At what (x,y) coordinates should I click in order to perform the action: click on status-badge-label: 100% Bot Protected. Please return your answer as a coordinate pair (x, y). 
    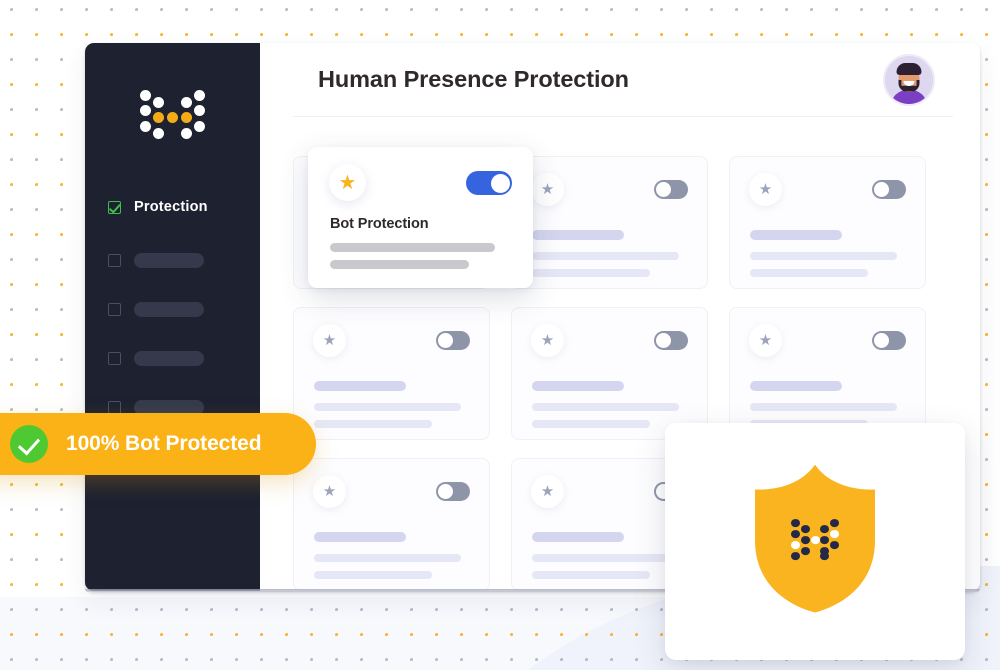
    Looking at the image, I should click on (164, 443).